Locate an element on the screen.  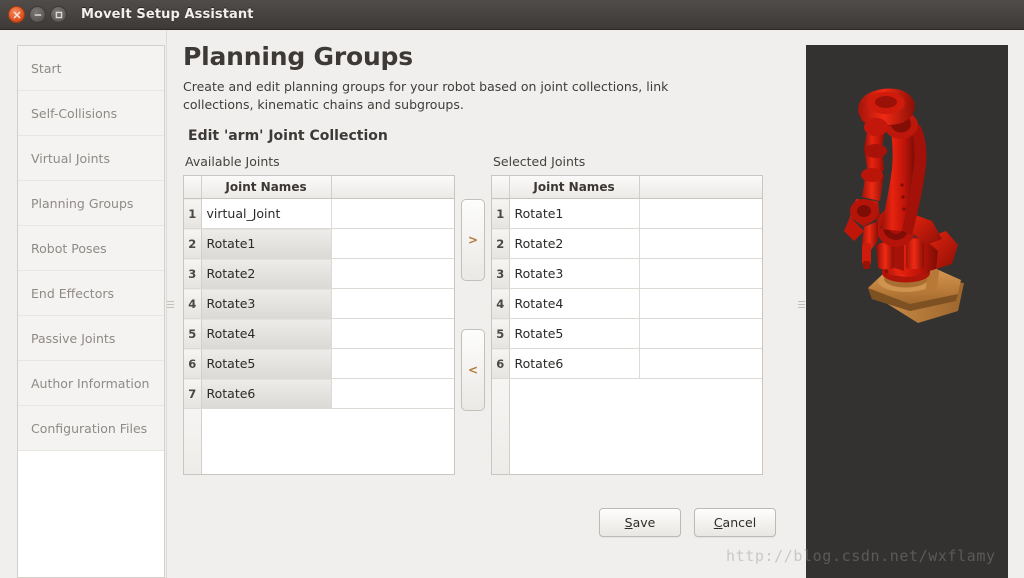
table-row: 6 Rotate5 is located at coordinates (319, 363).